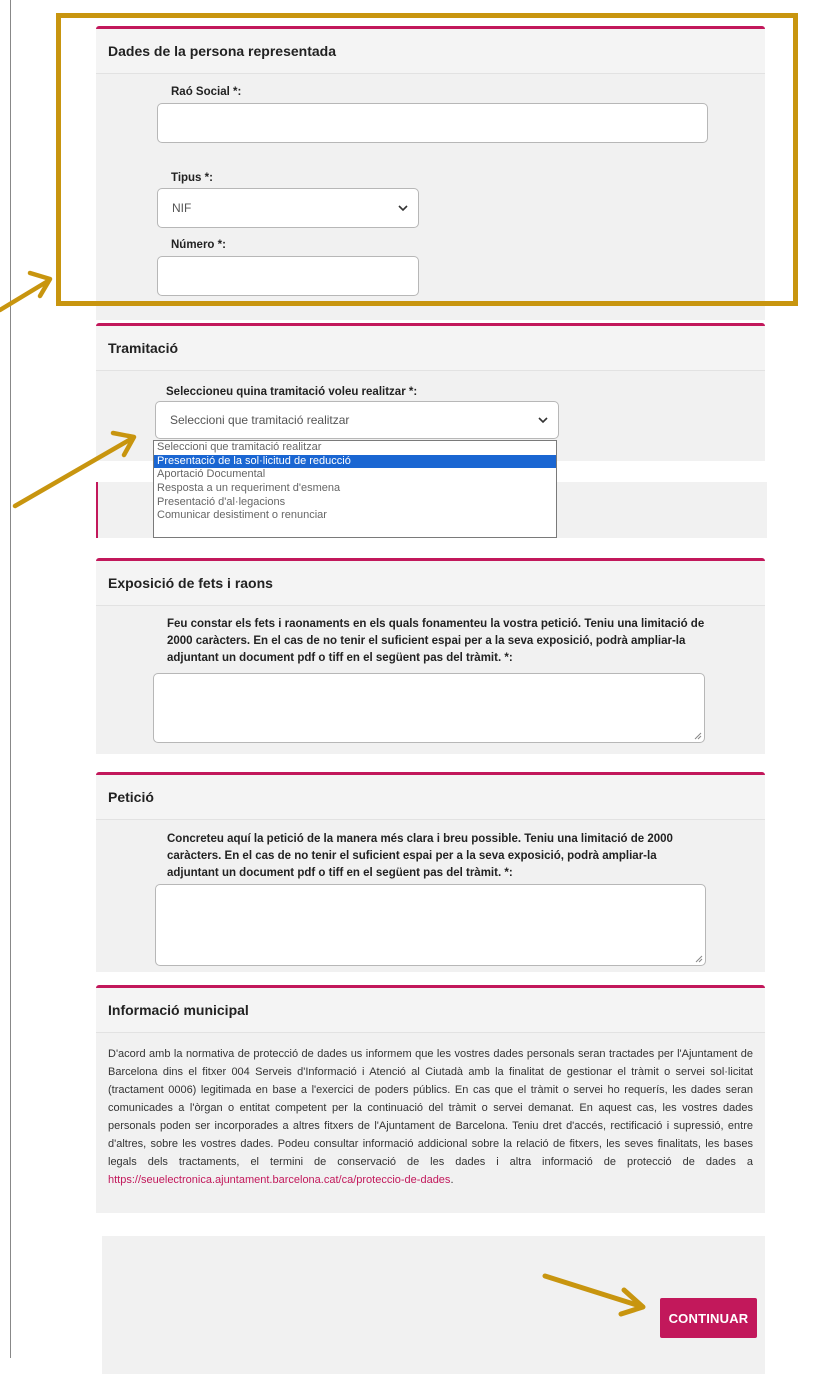  What do you see at coordinates (452, 1180) in the screenshot?
I see `privacy-notice-suffix: .` at bounding box center [452, 1180].